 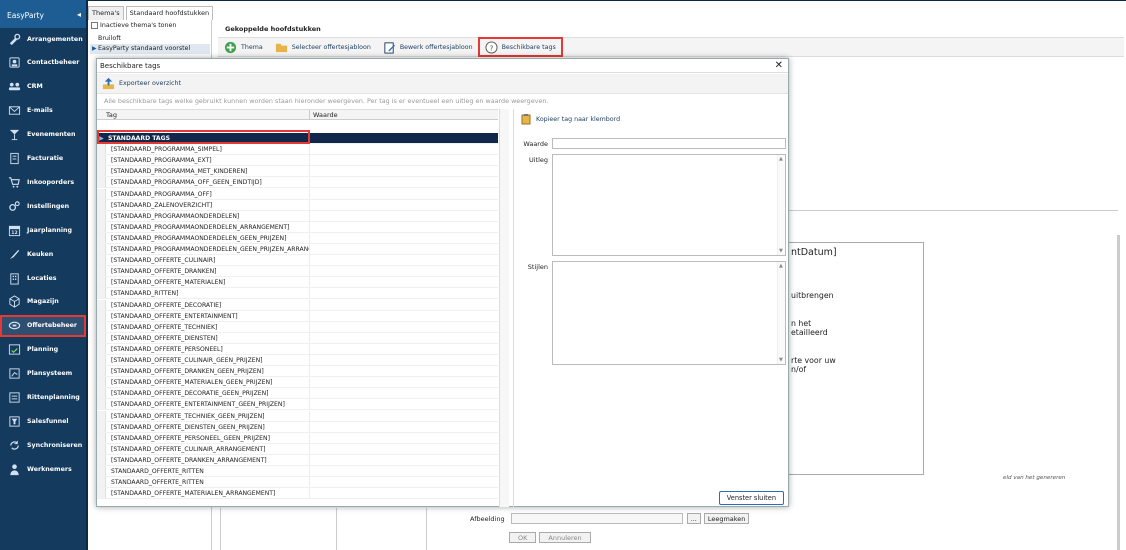 I want to click on tag-cell: [STANDAARD_ZALENOVERZICHT], so click(x=208, y=204).